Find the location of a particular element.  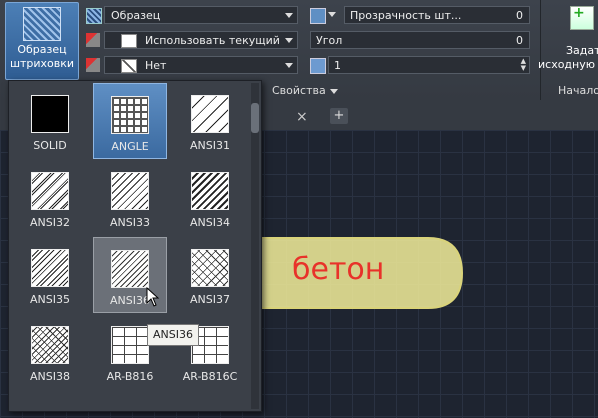

scale-icon is located at coordinates (318, 66).